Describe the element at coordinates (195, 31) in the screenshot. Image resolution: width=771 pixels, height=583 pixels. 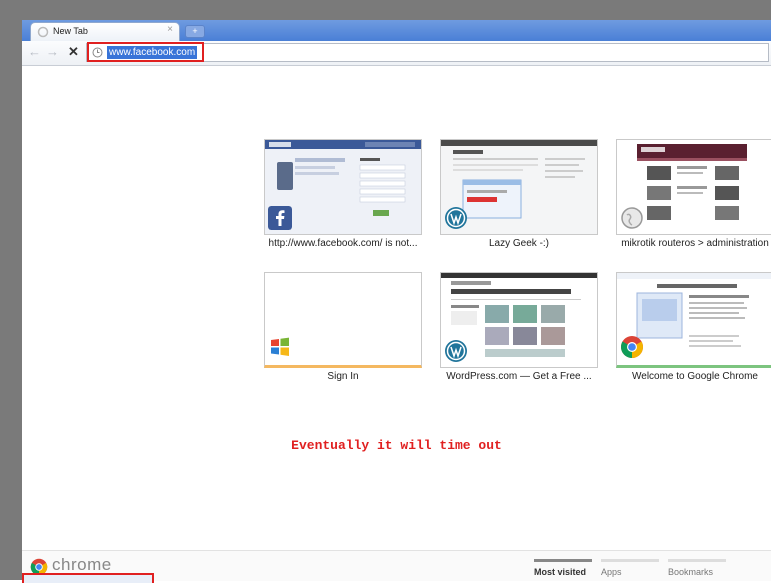
I see `new-tab-button: +` at that location.